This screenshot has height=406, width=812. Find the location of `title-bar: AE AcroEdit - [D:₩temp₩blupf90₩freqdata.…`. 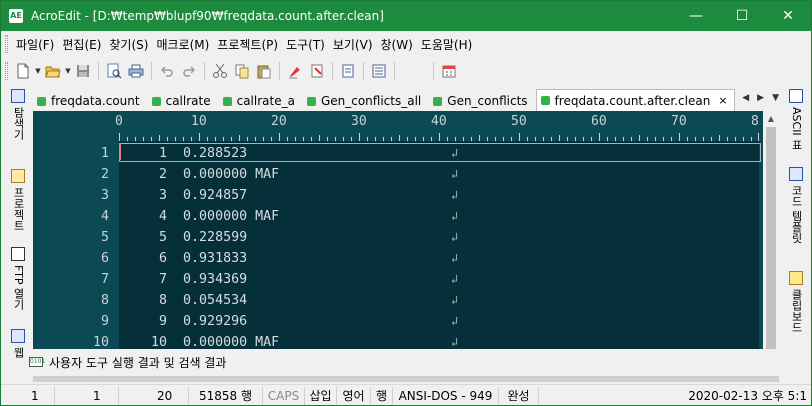

title-bar: AE AcroEdit - [D:₩temp₩blupf90₩freqdata.… is located at coordinates (406, 16).